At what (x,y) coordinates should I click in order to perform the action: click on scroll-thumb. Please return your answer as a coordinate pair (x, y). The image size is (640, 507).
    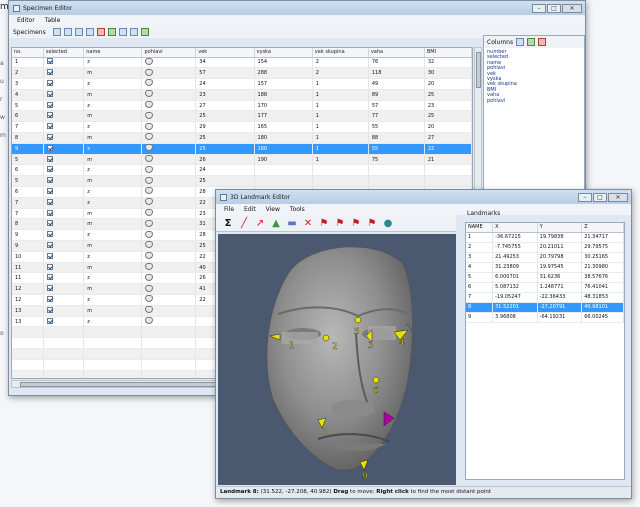
    Looking at the image, I should click on (478, 70).